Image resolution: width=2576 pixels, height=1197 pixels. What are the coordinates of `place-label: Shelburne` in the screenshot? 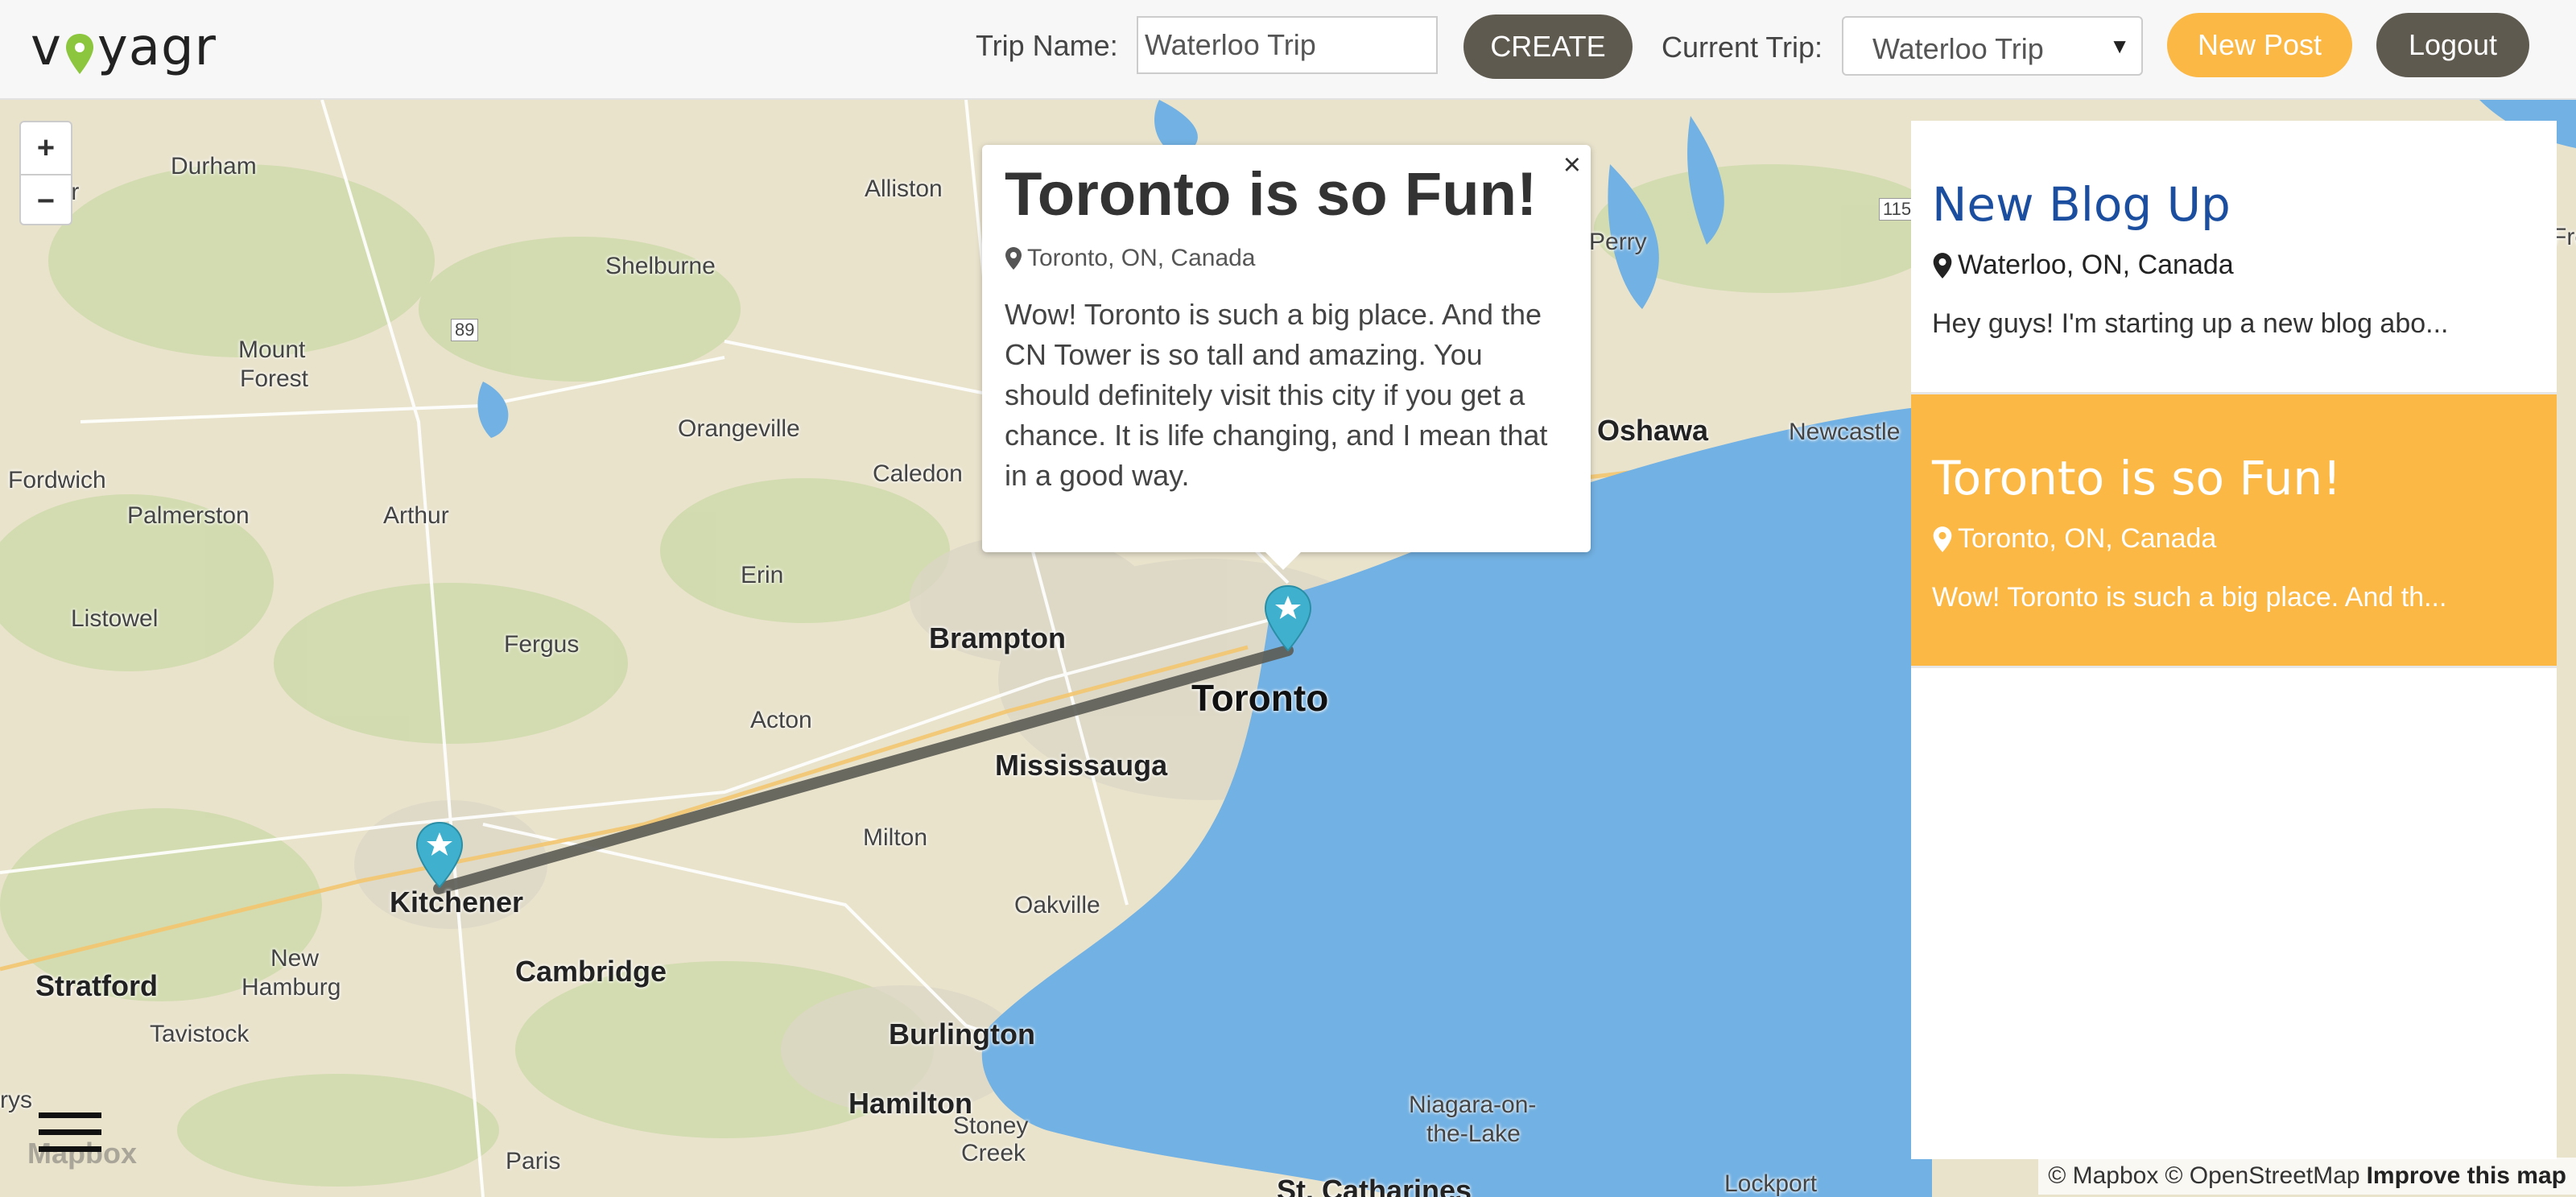 It's located at (660, 266).